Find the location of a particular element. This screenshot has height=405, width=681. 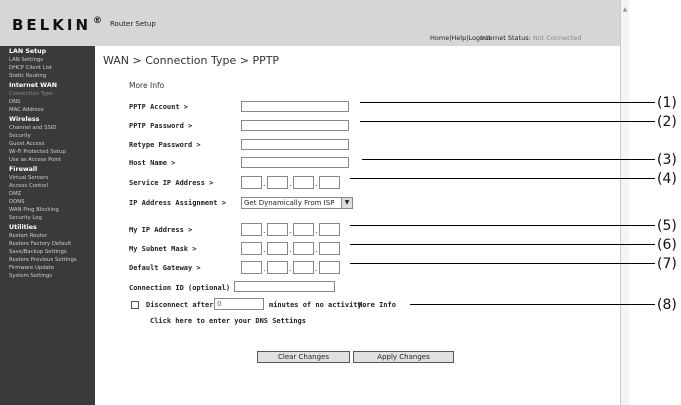

retype-password-input is located at coordinates (295, 144).